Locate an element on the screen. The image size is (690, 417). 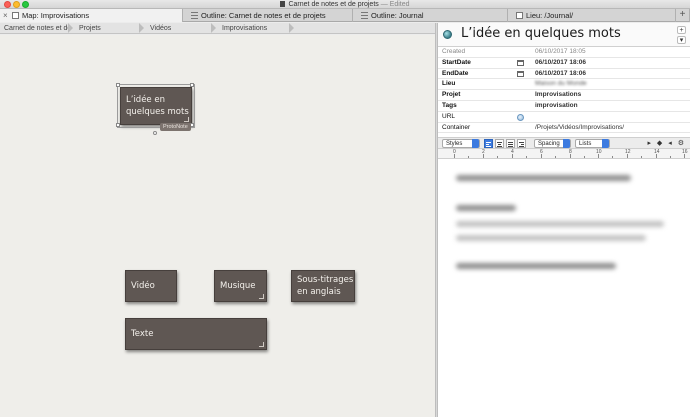
add-tab-button: + is located at coordinates (683, 15).